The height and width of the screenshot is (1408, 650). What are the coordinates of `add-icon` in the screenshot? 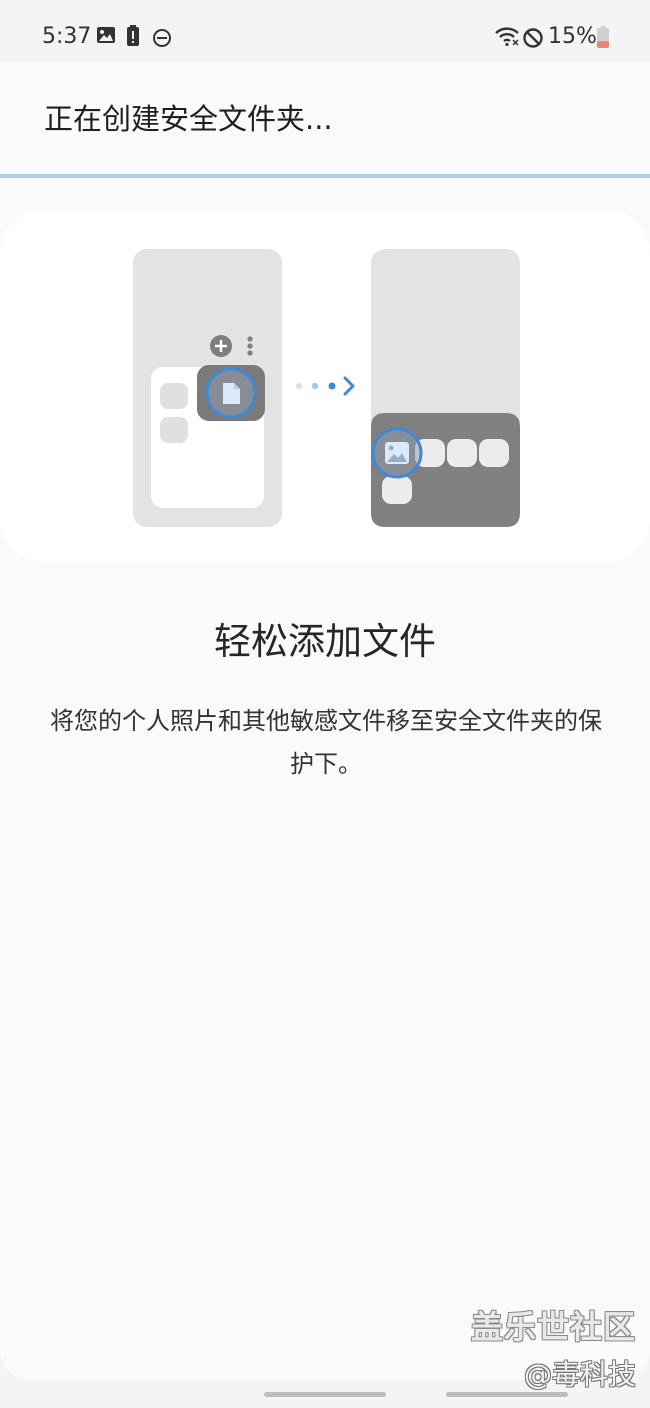 It's located at (221, 346).